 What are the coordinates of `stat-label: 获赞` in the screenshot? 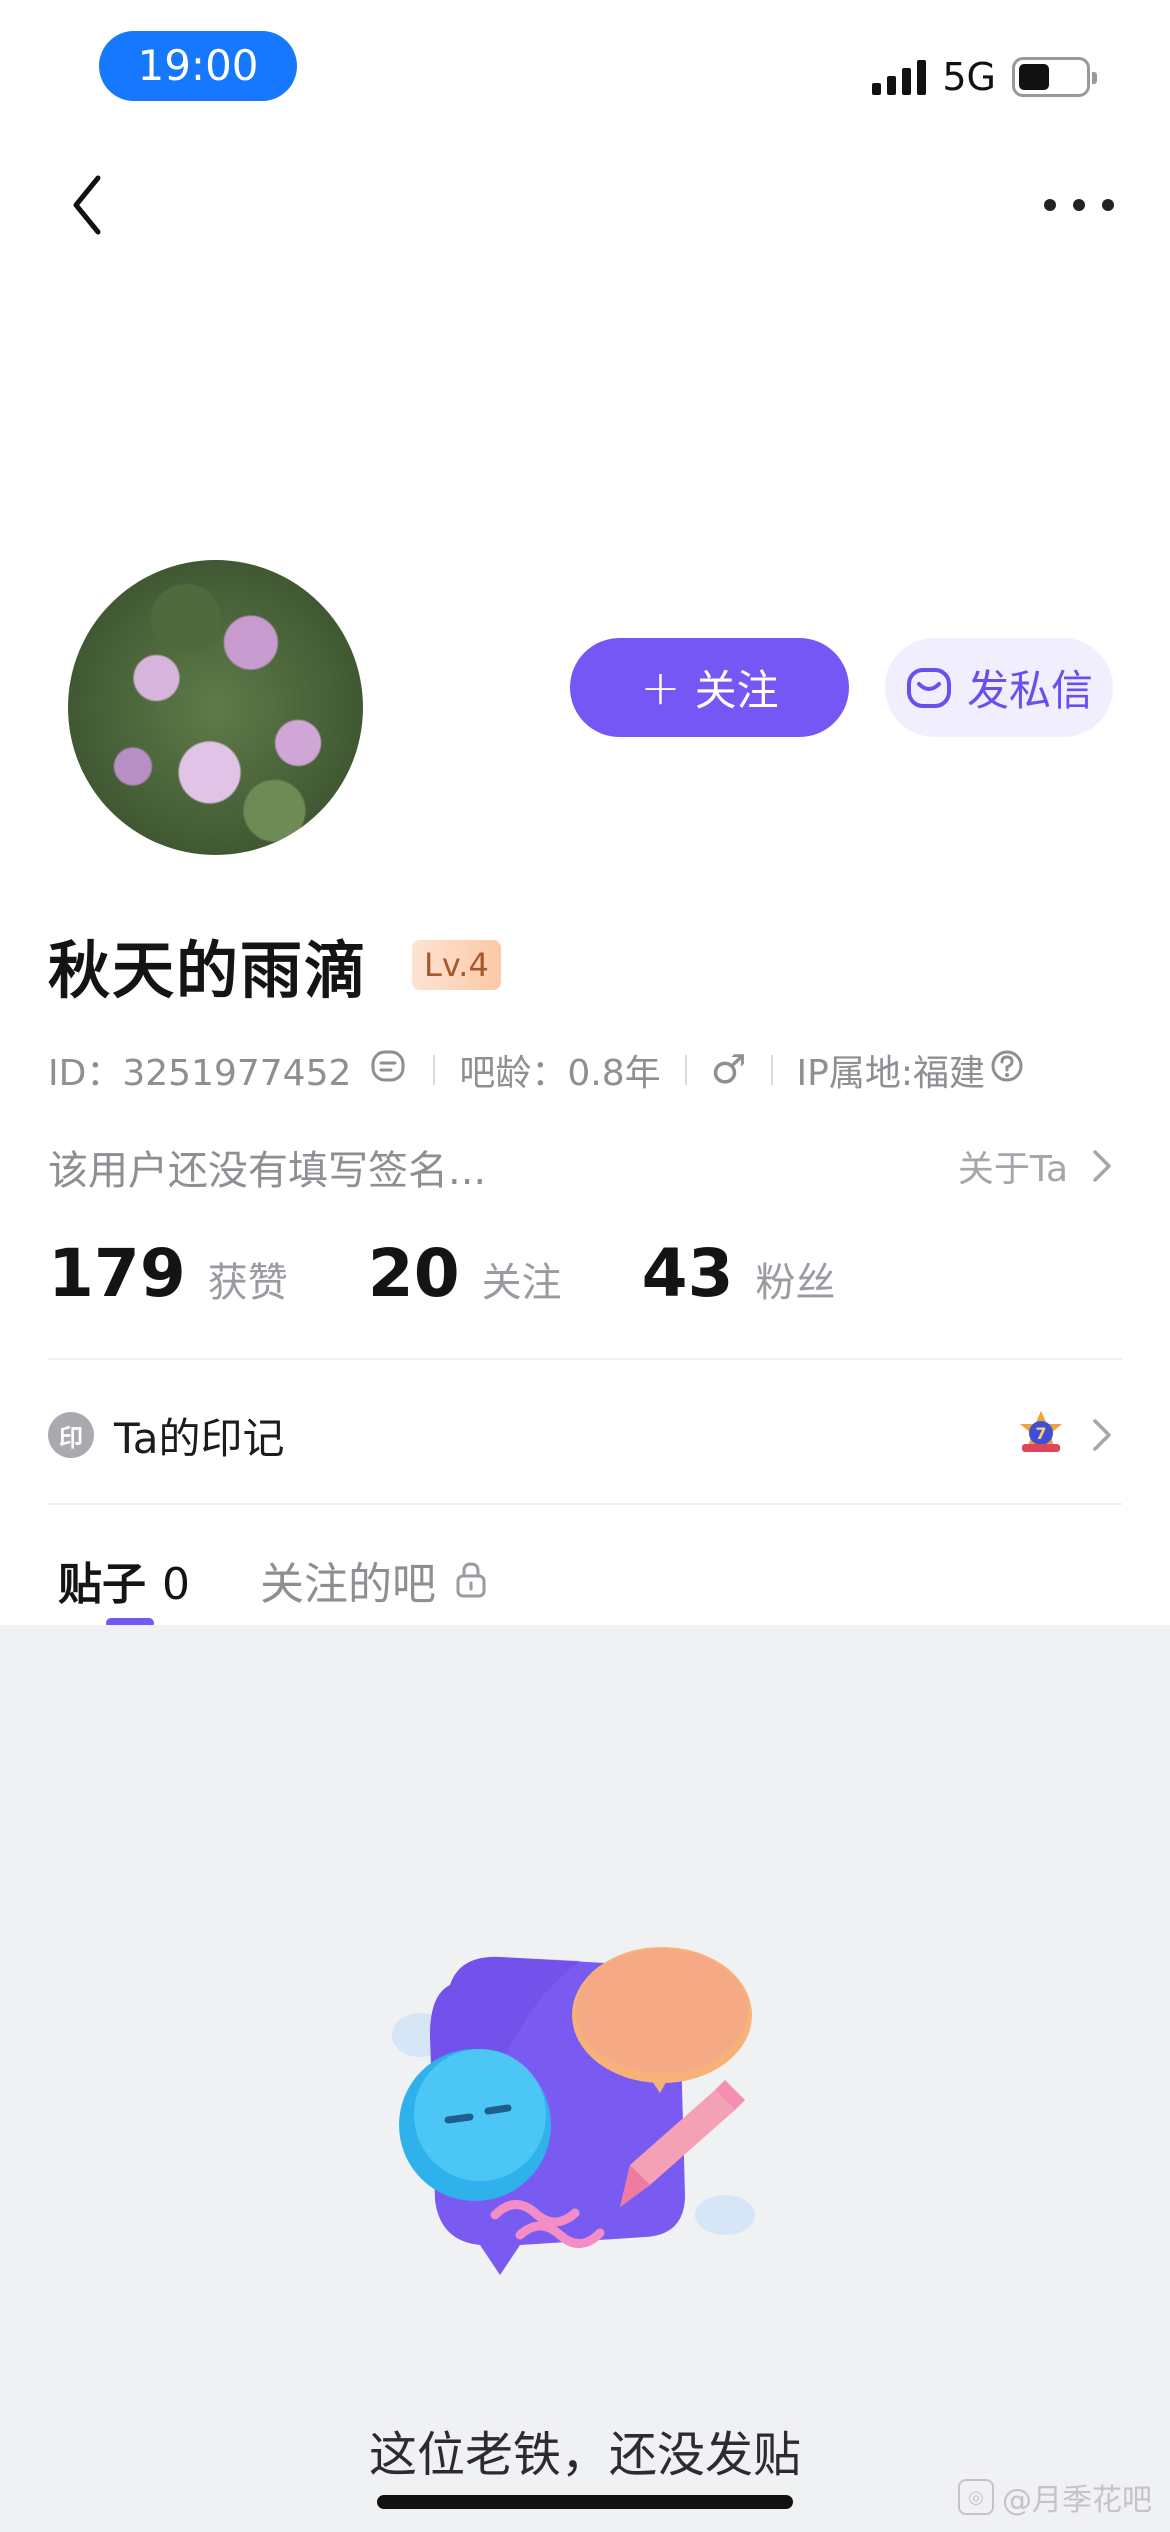 It's located at (247, 1283).